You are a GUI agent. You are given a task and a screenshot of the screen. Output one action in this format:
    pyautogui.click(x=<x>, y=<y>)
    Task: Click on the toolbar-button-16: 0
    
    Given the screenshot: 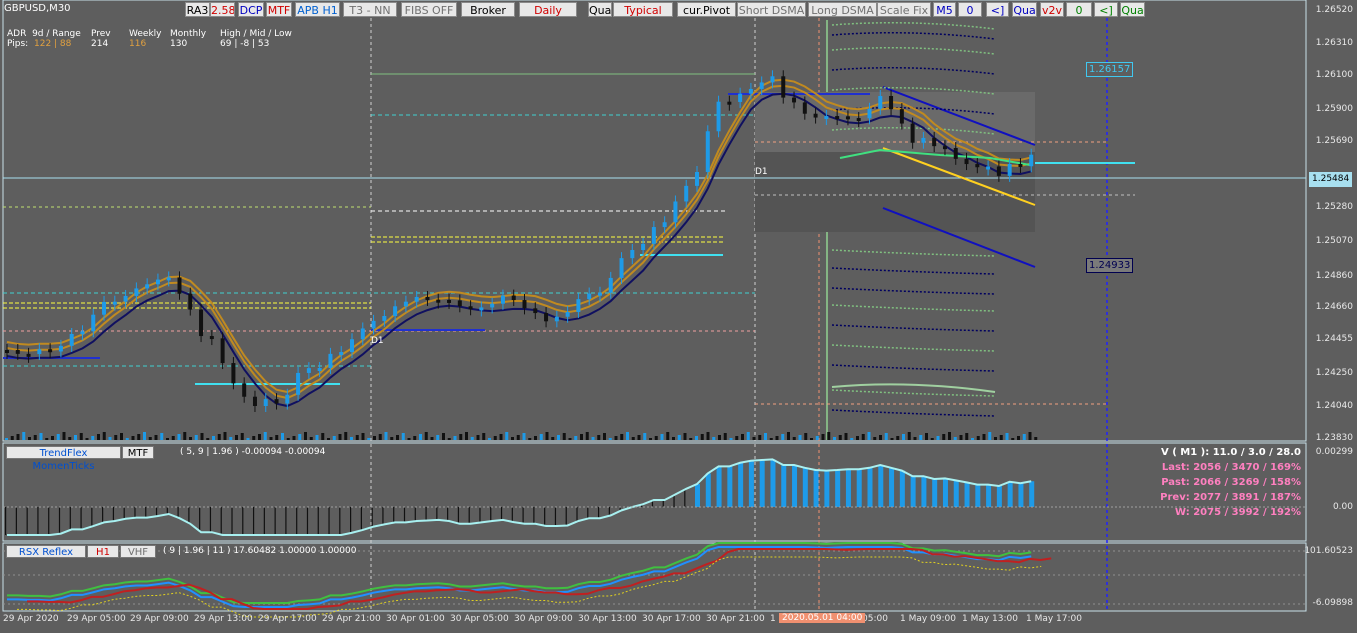 What is the action you would take?
    pyautogui.click(x=970, y=9)
    